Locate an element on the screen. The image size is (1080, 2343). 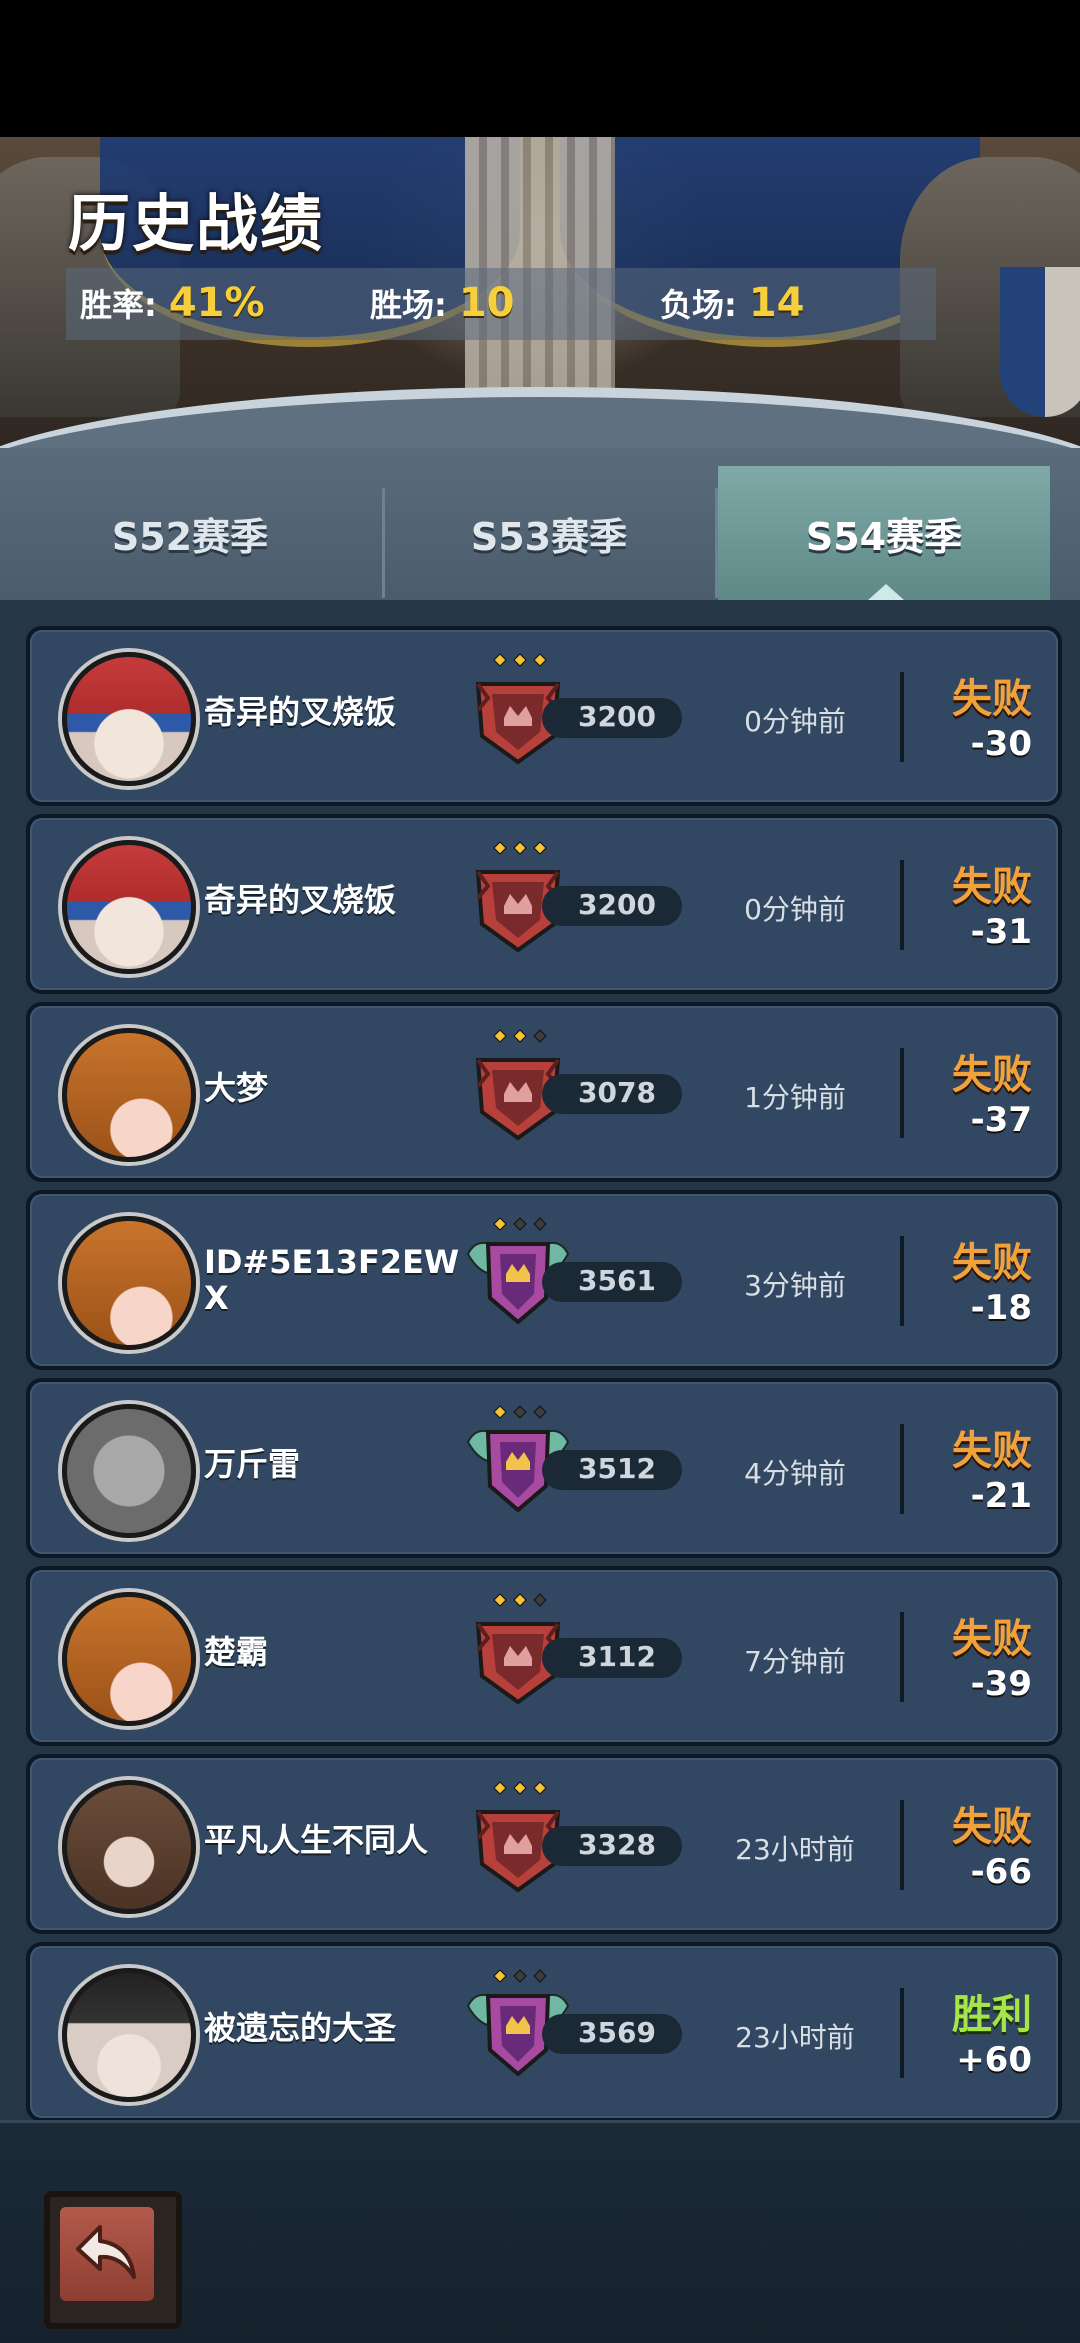
score-change: -39 is located at coordinates (1001, 1684).